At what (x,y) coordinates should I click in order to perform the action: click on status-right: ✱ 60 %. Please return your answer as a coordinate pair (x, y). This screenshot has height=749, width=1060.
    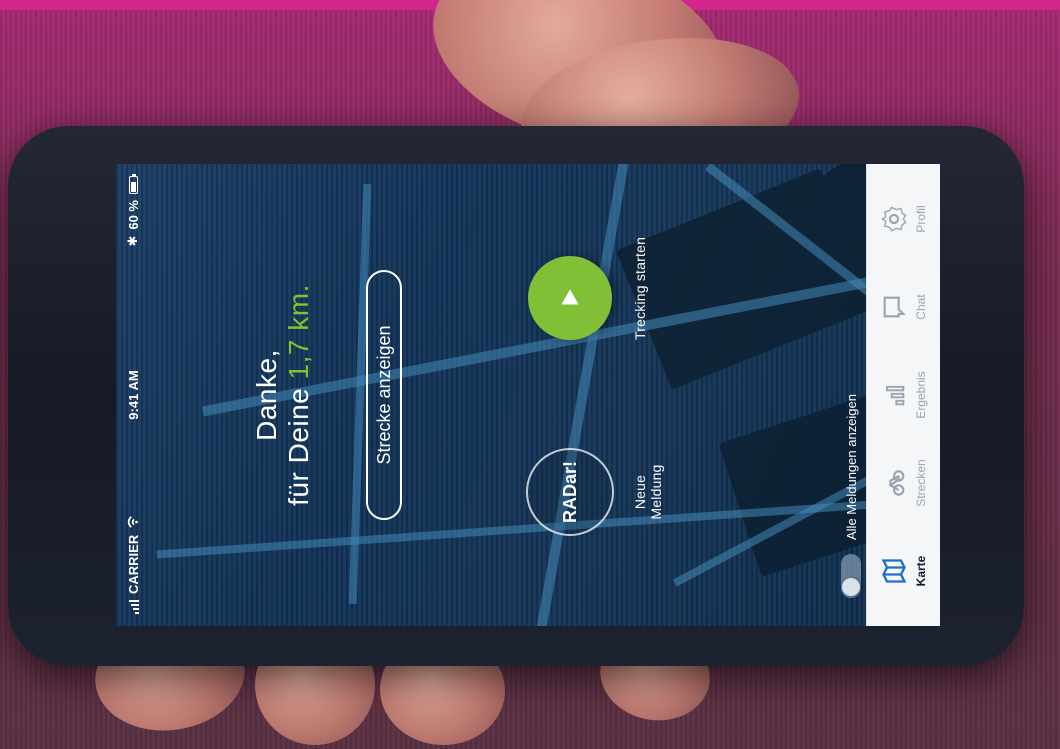
    Looking at the image, I should click on (133, 211).